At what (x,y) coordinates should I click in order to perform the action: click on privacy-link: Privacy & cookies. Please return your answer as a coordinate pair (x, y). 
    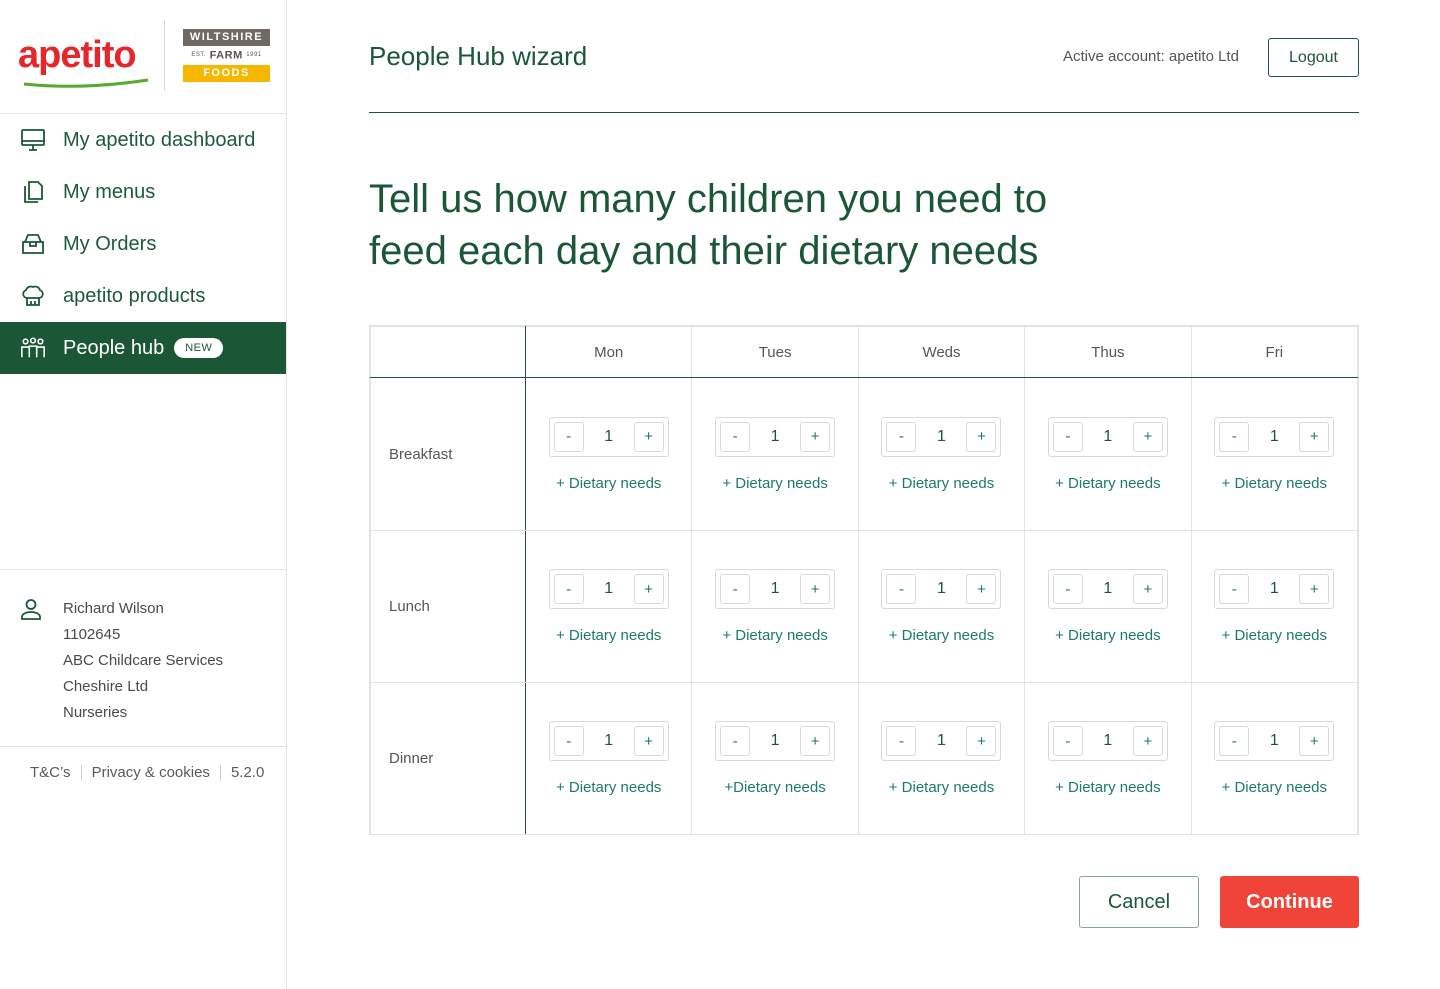
    Looking at the image, I should click on (151, 772).